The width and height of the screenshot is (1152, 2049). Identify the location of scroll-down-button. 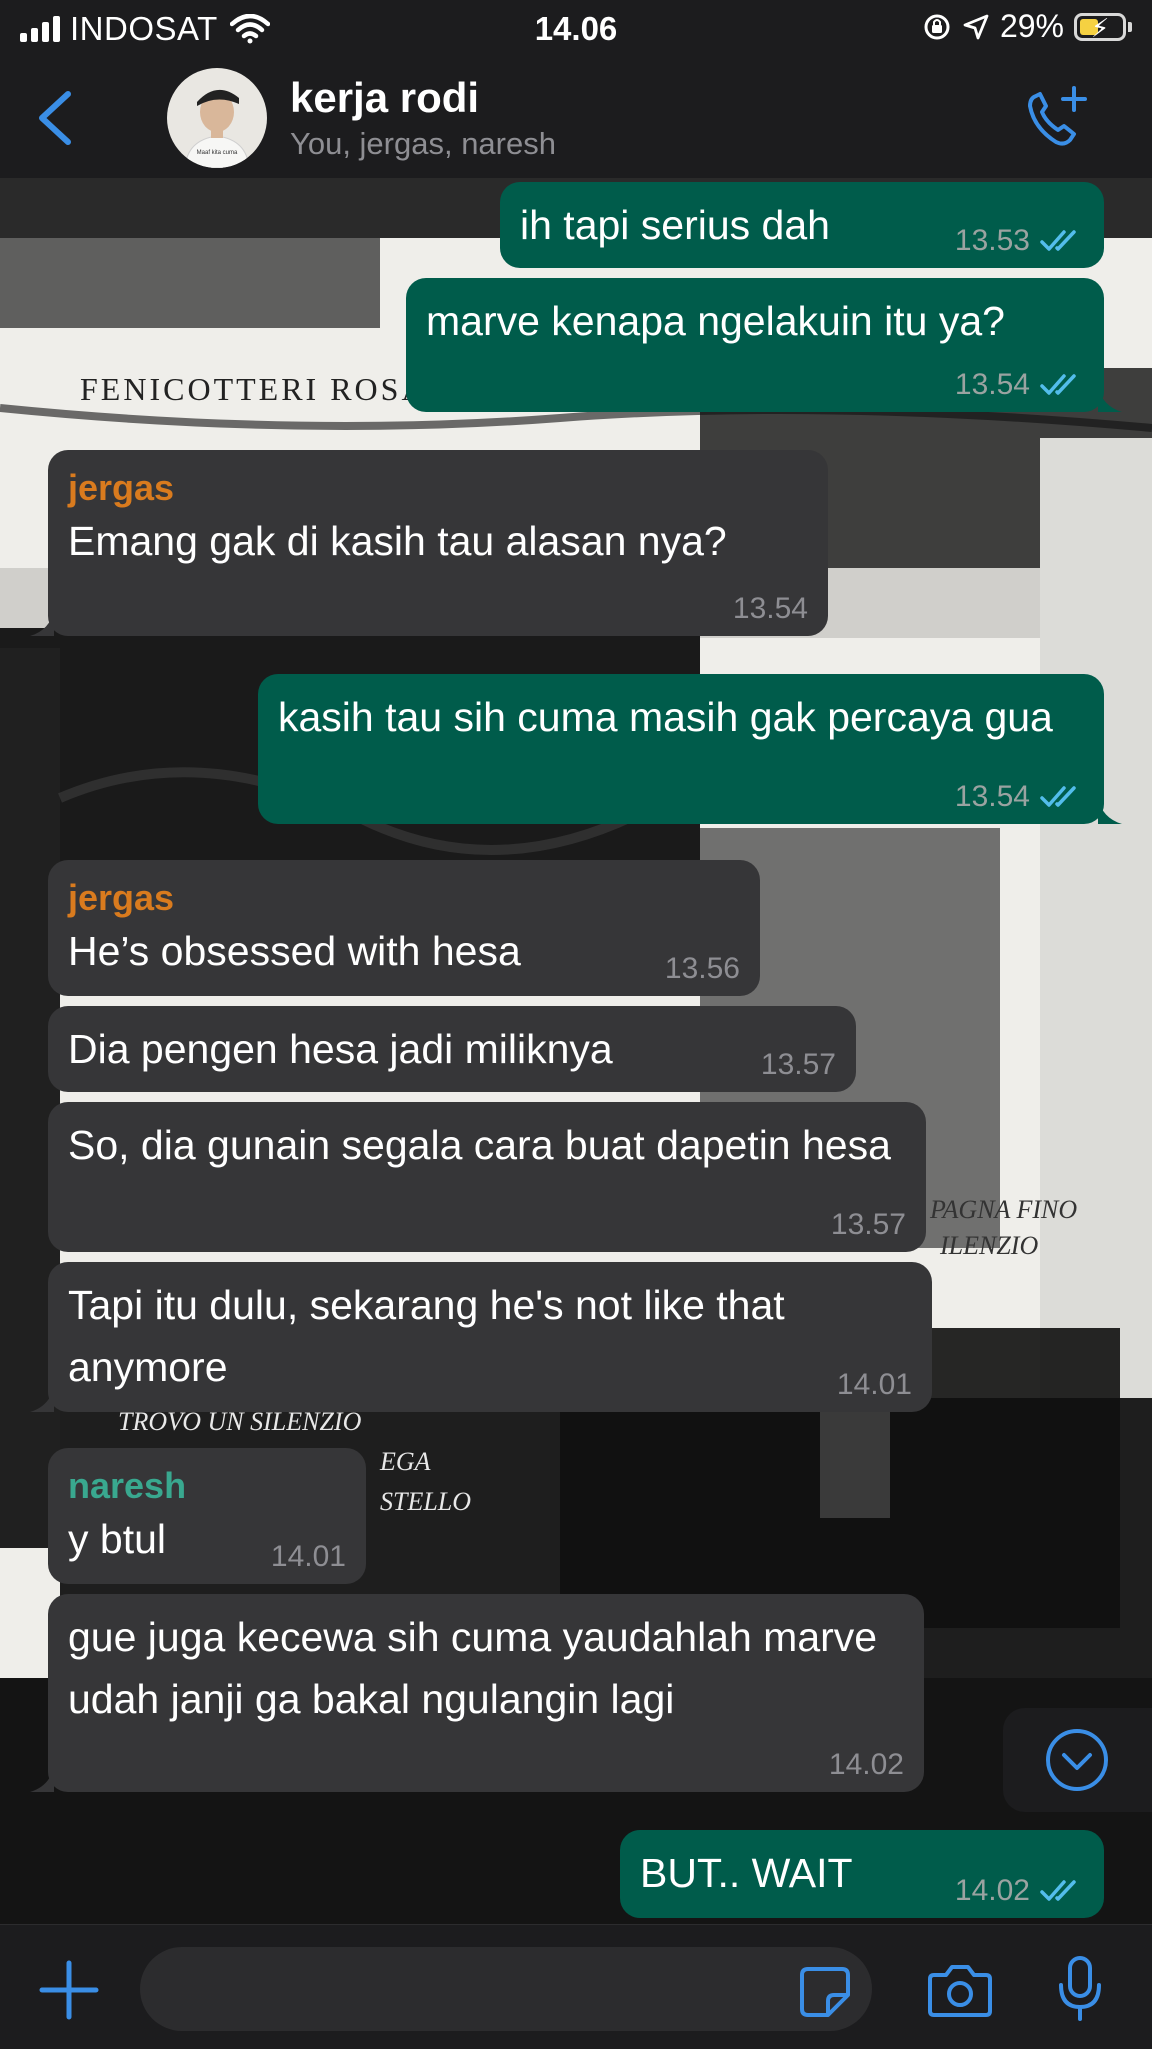
(1077, 1760).